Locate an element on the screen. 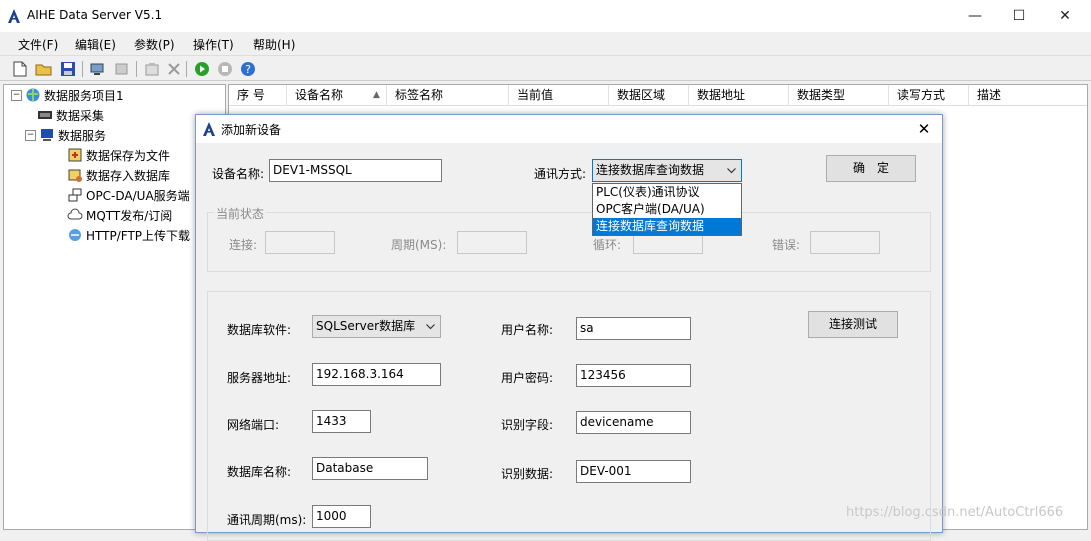  connect-status-field is located at coordinates (300, 242).